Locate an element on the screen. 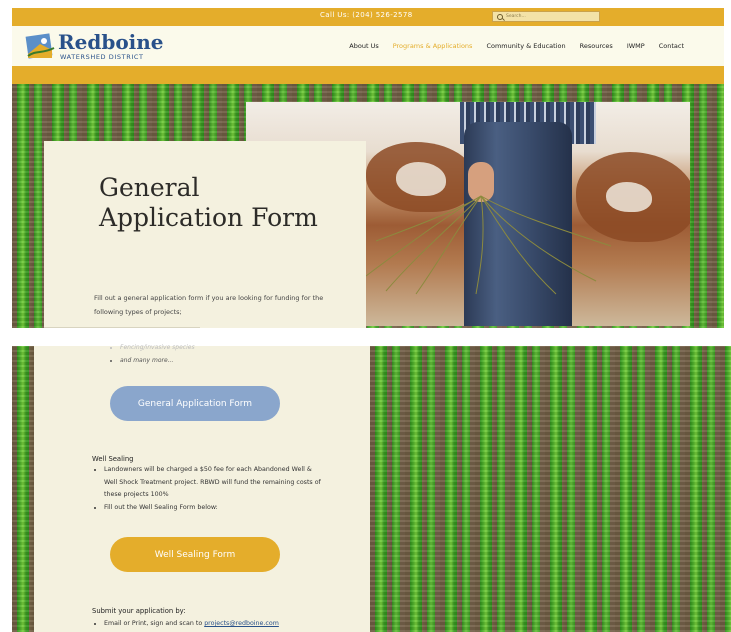 The height and width of the screenshot is (632, 731). nav-contact: Contact is located at coordinates (671, 46).